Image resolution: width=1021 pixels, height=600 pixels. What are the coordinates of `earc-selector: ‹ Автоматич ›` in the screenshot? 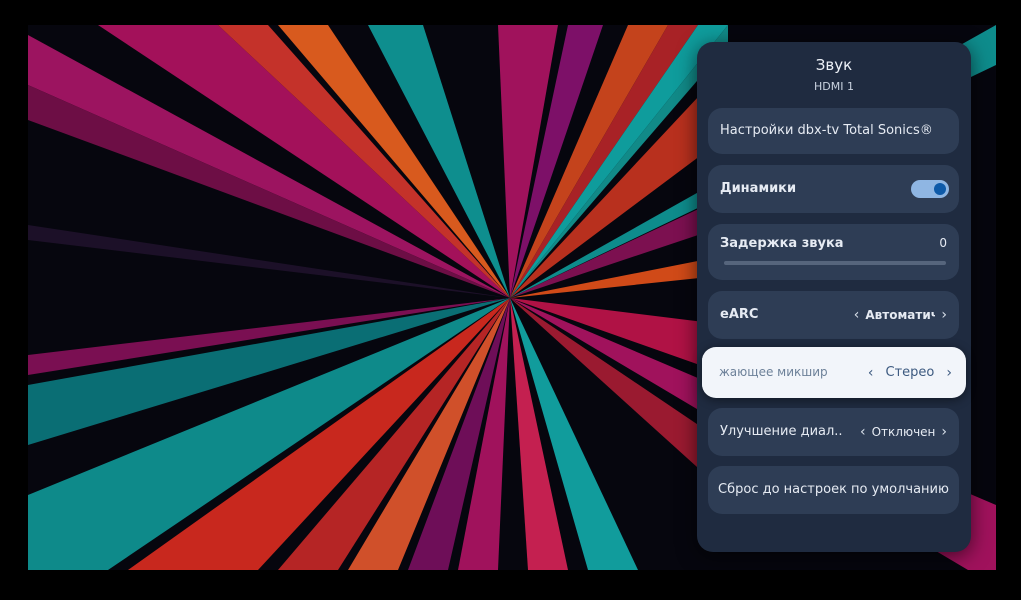 It's located at (900, 315).